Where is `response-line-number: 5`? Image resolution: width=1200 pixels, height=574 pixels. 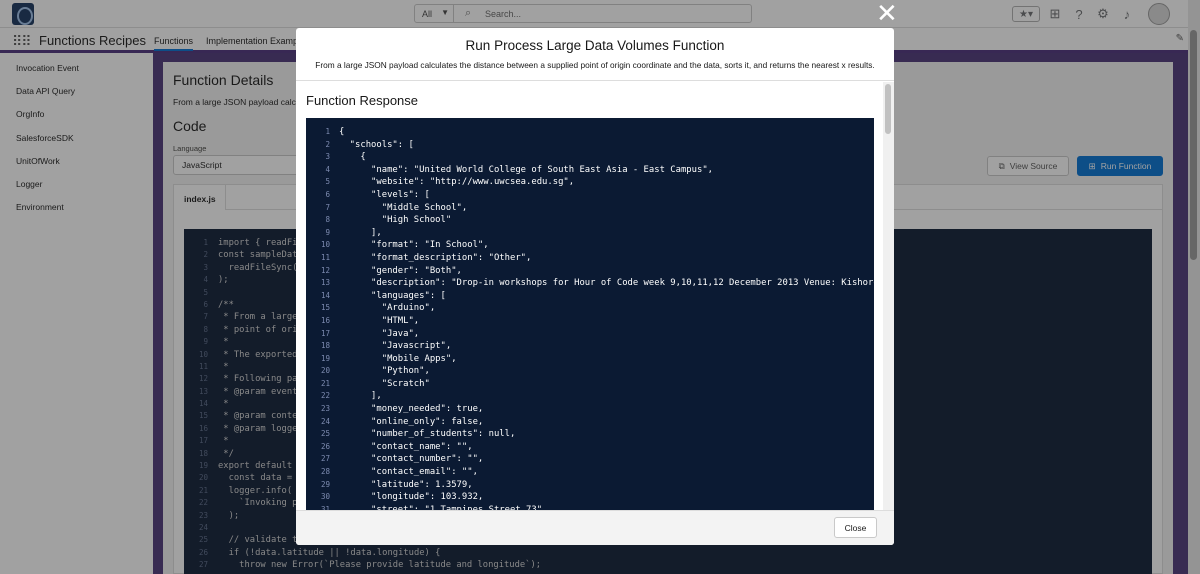 response-line-number: 5 is located at coordinates (327, 182).